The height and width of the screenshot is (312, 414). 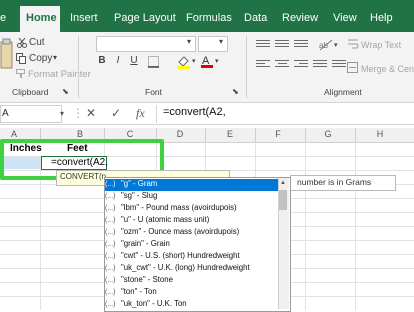 I want to click on font-size-dropdown-icon: ▾, so click(x=221, y=41).